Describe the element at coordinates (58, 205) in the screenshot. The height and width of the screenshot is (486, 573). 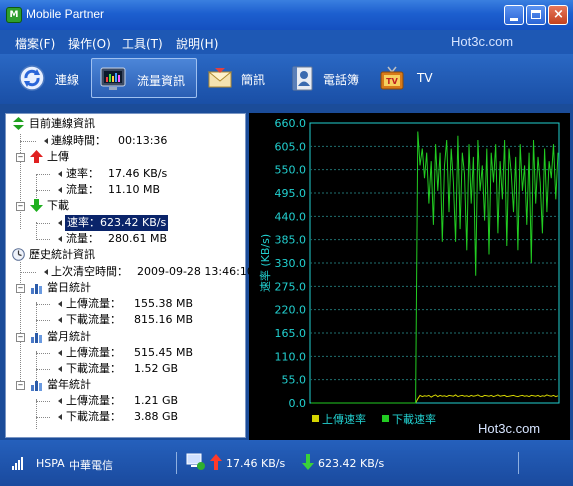
I see `tree-label: 下載` at that location.